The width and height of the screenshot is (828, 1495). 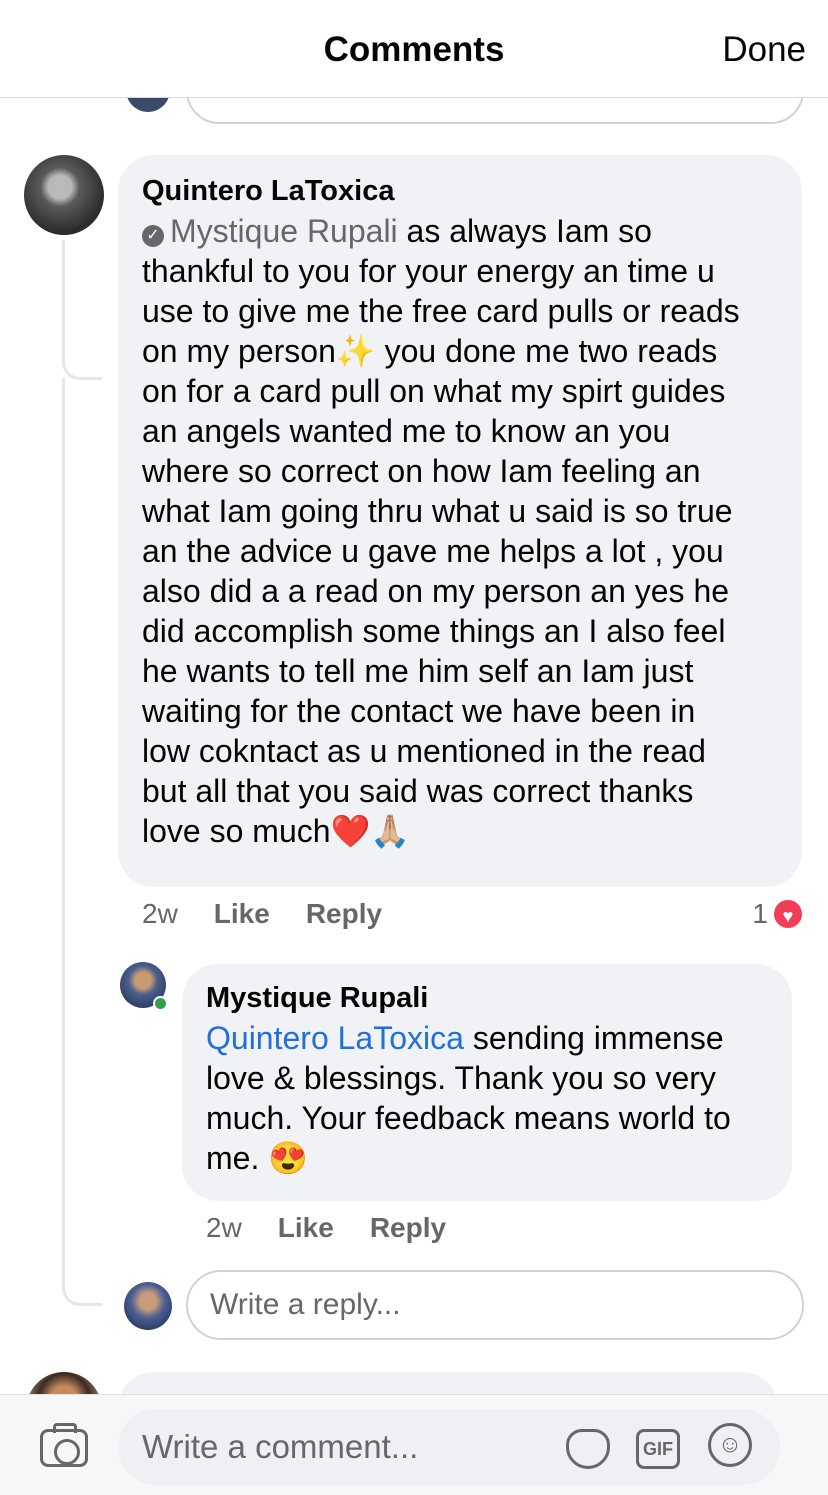 What do you see at coordinates (658, 1449) in the screenshot?
I see `gif-icon: GIF` at bounding box center [658, 1449].